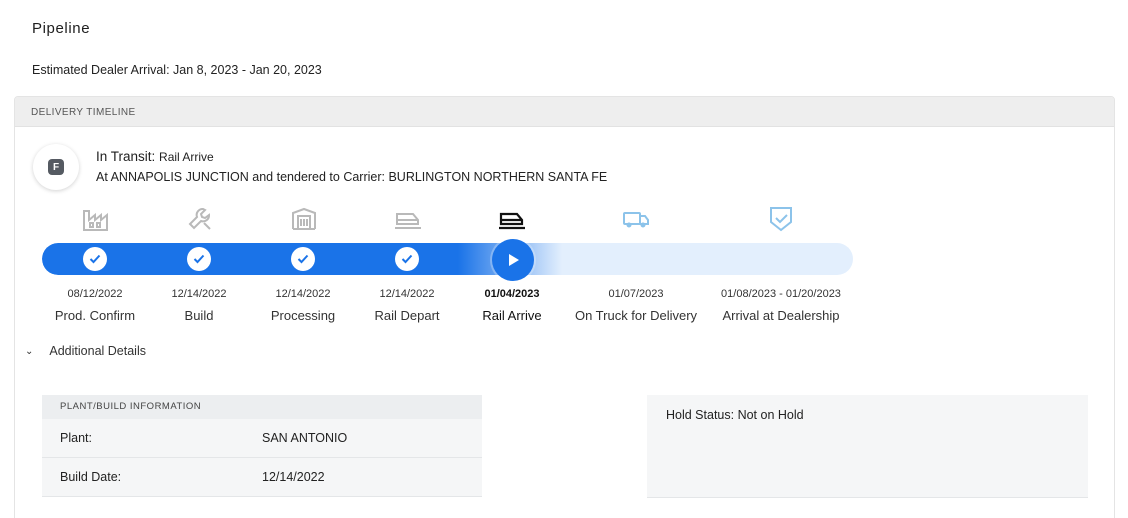  Describe the element at coordinates (293, 477) in the screenshot. I see `build-date-value: 12/14/2022` at that location.